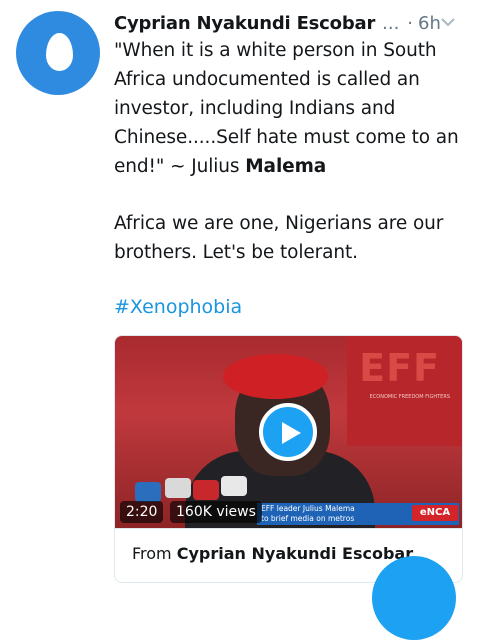 The image size is (480, 640). I want to click on speaker-beret, so click(275, 376).